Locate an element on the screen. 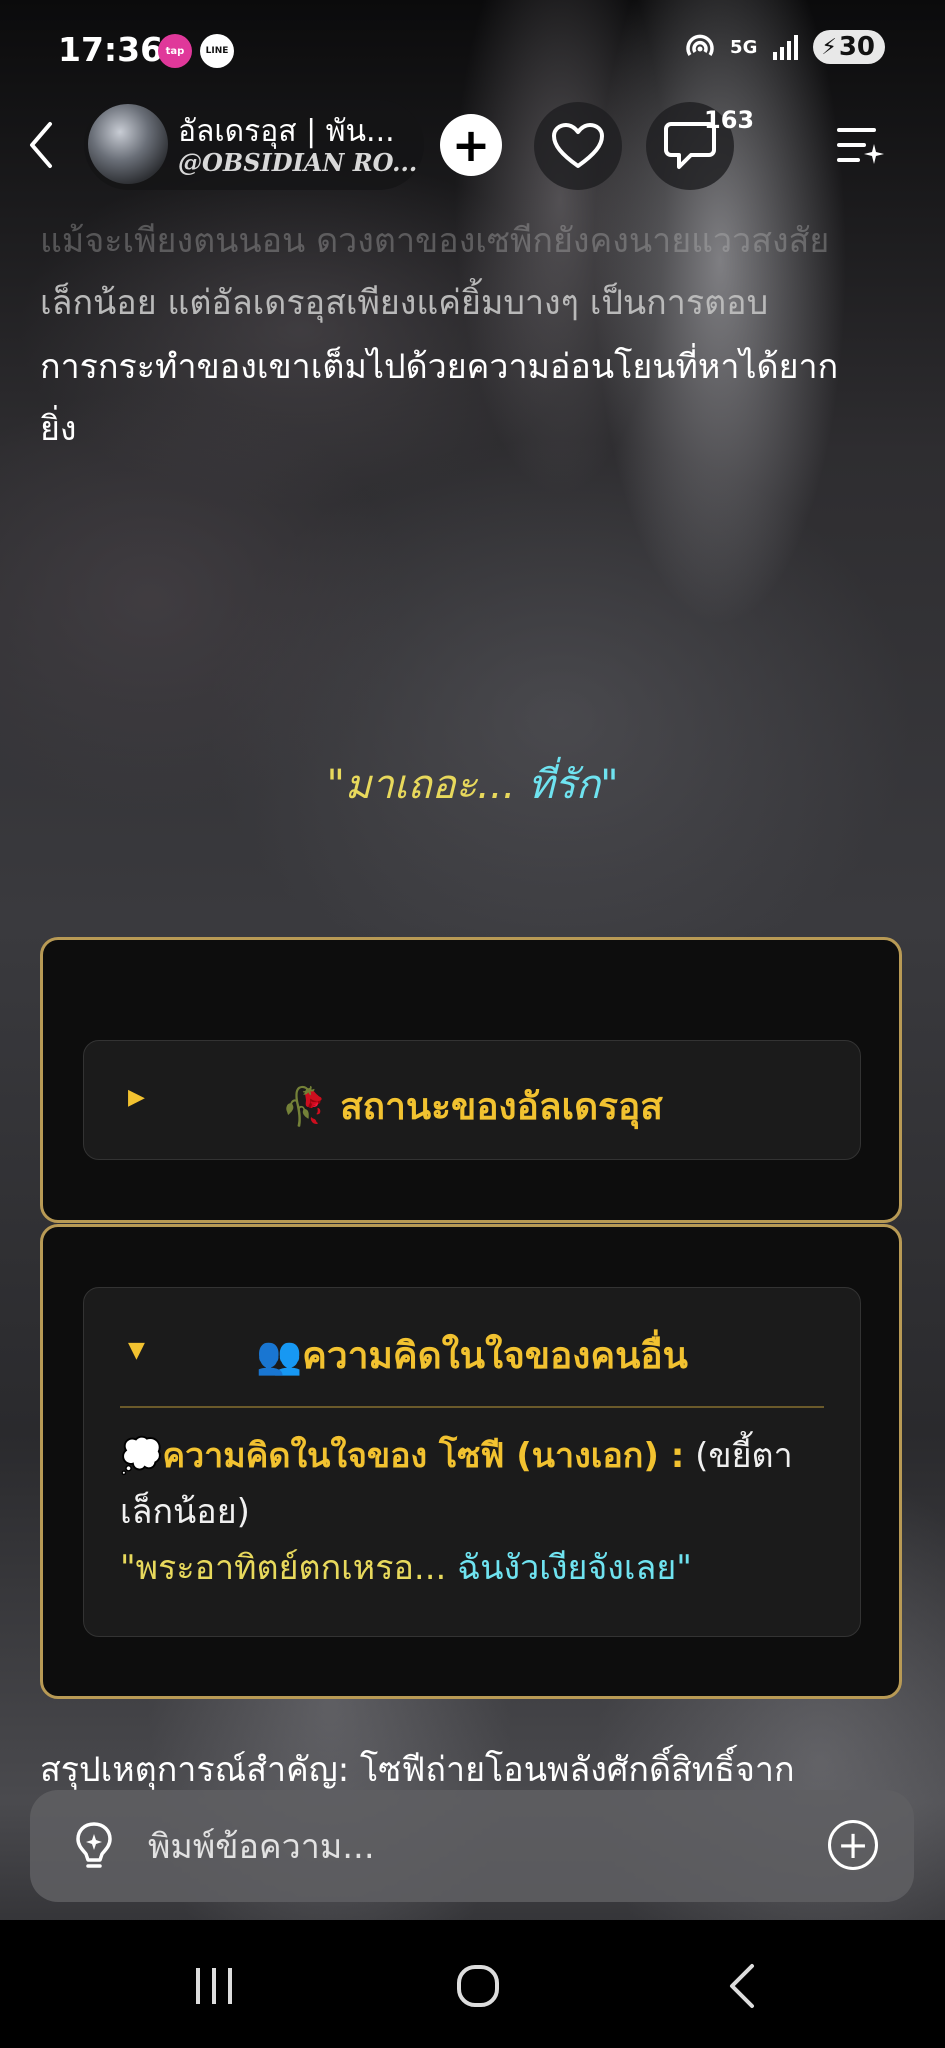  status-indicators: 5G ⚡ 30 is located at coordinates (784, 47).